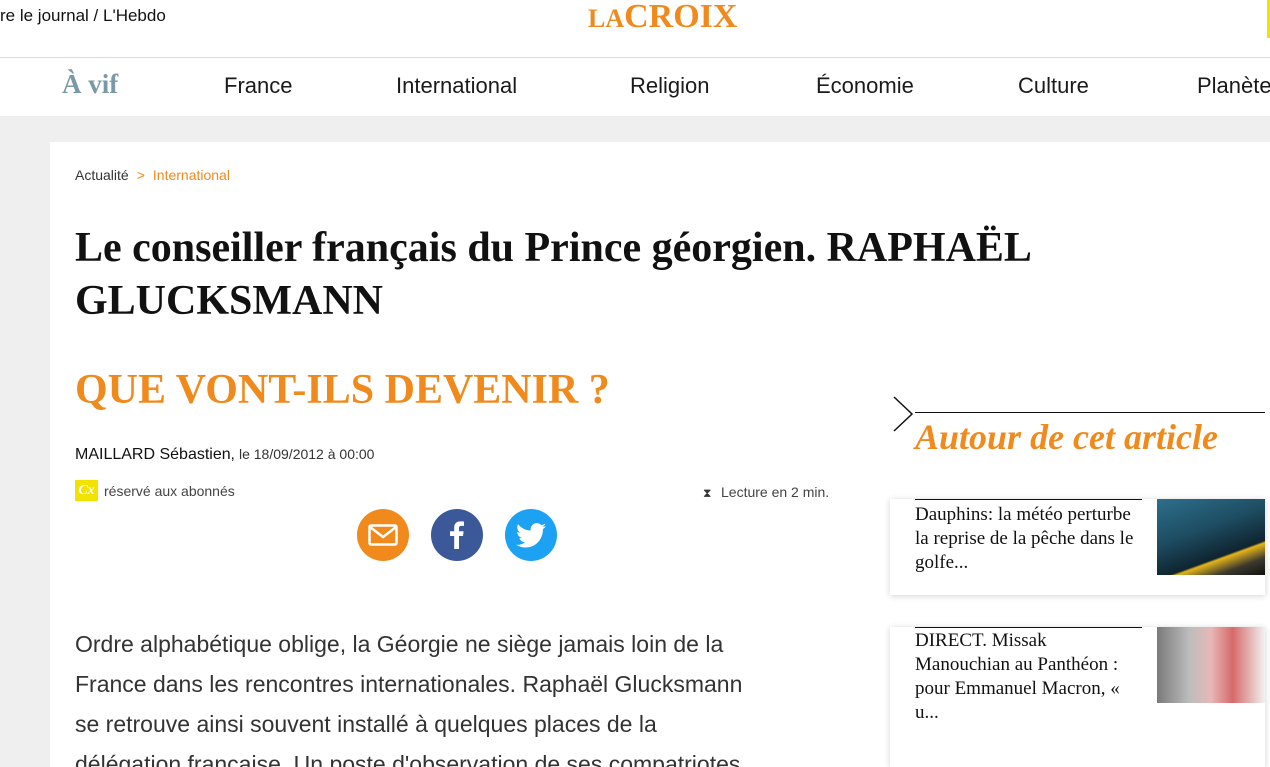 This screenshot has width=1270, height=767. Describe the element at coordinates (670, 86) in the screenshot. I see `nav-item-religion: Religion` at that location.